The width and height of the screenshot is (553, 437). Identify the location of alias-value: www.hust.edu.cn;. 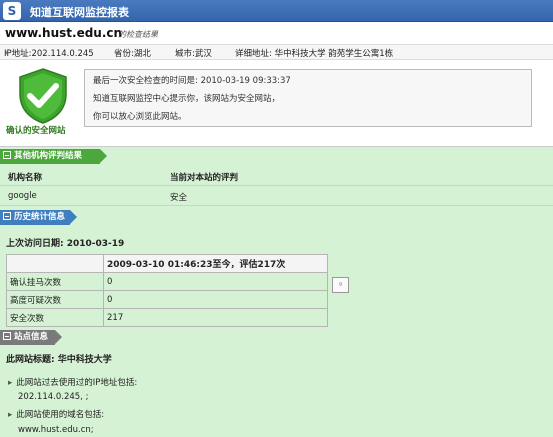
(56, 430).